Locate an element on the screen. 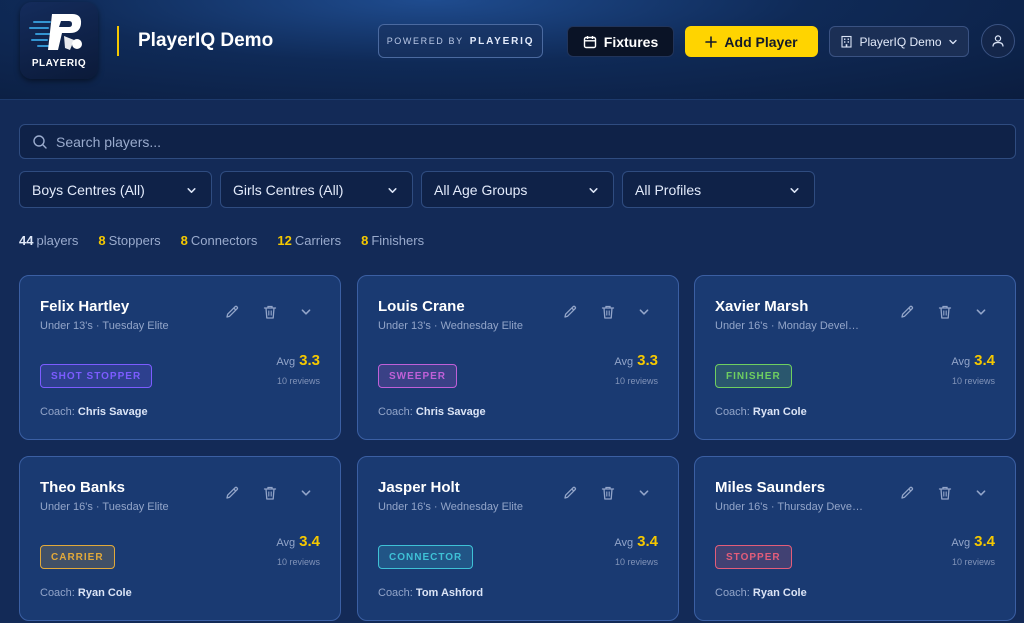 This screenshot has width=1024, height=623. player-name: Xavier Marsh is located at coordinates (762, 306).